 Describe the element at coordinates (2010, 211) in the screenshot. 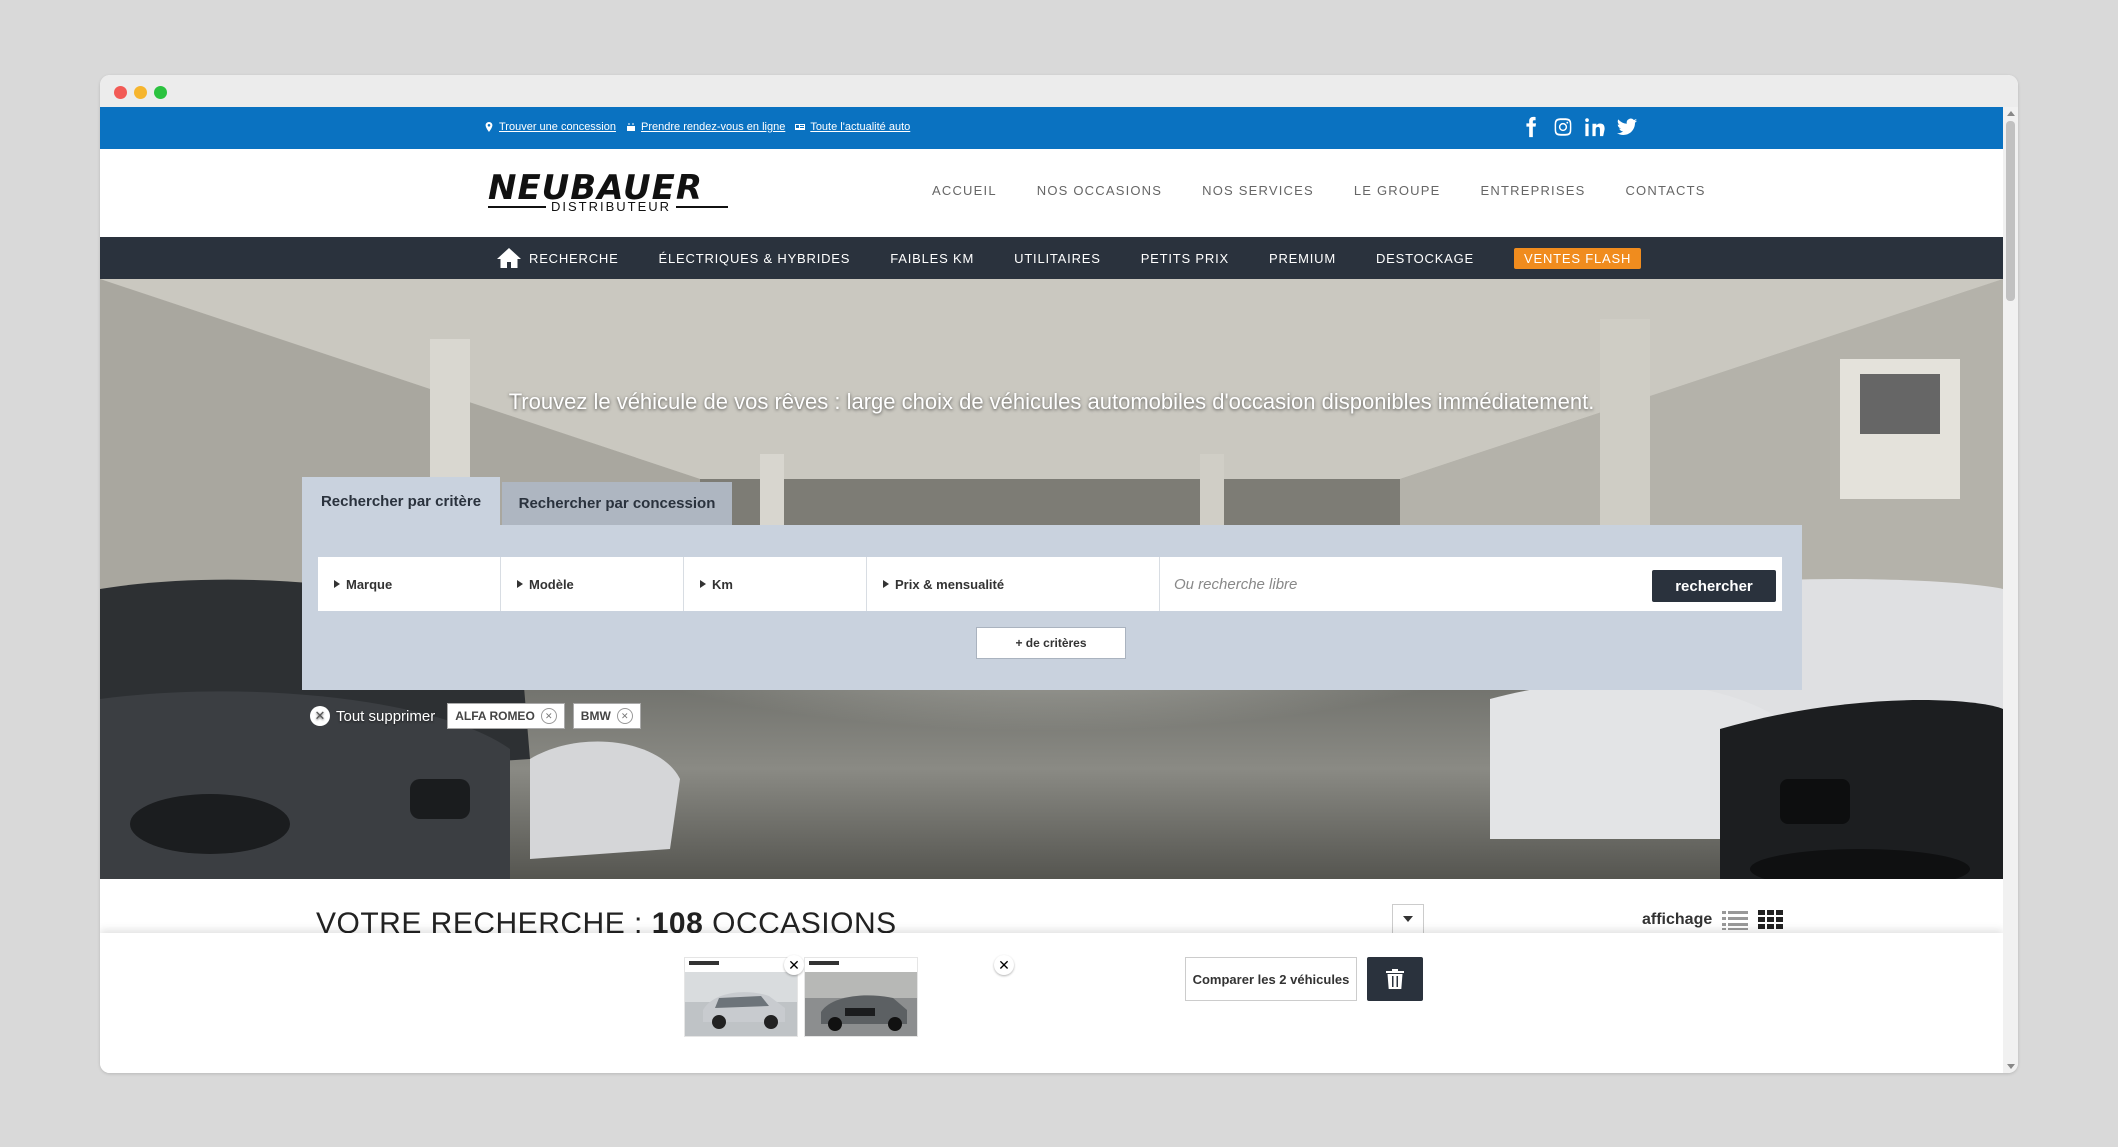

I see `scrollbar-thumb` at that location.